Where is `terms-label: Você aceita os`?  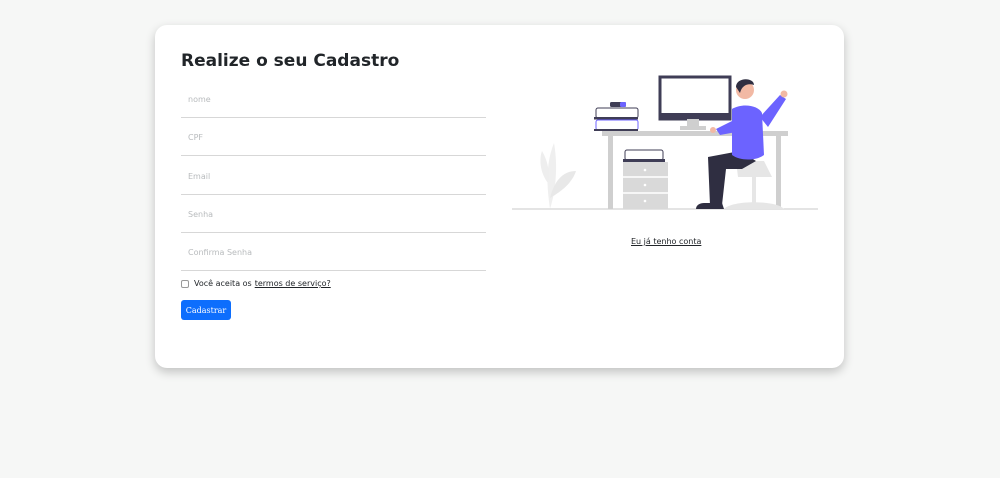
terms-label: Você aceita os is located at coordinates (223, 283).